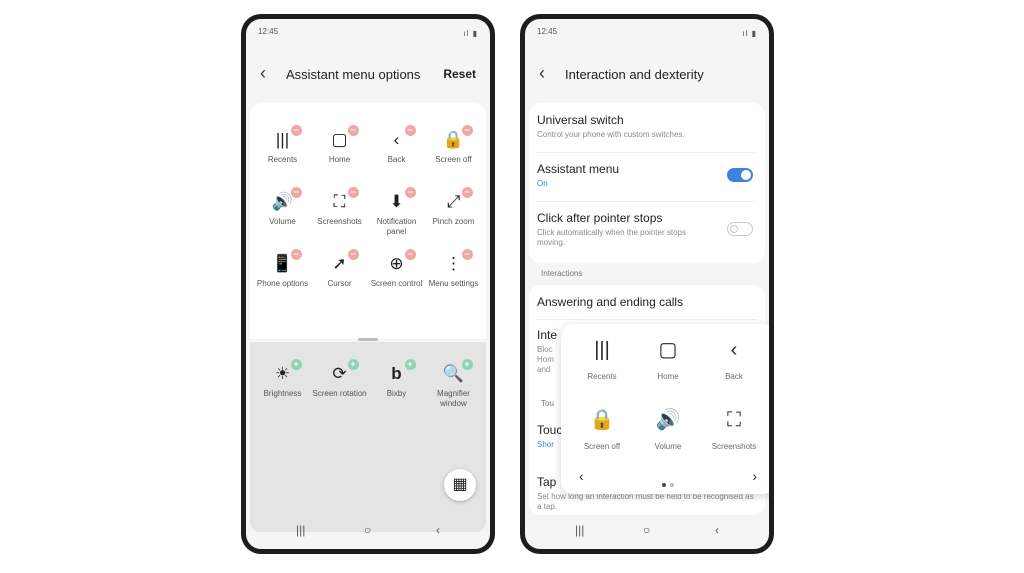 The image size is (1024, 573). Describe the element at coordinates (282, 393) in the screenshot. I see `item-label: Brightness` at that location.